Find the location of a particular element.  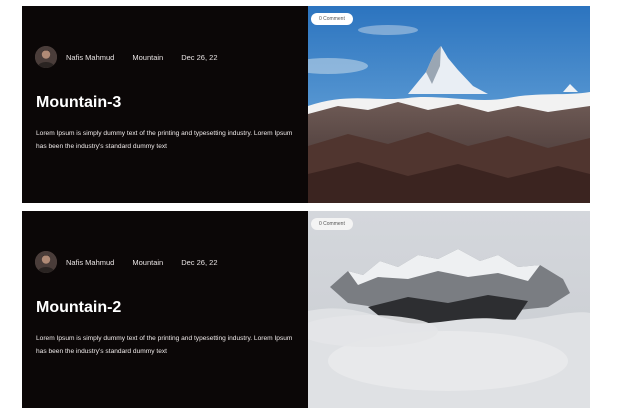

post-title: Mountain-3 is located at coordinates (78, 103).